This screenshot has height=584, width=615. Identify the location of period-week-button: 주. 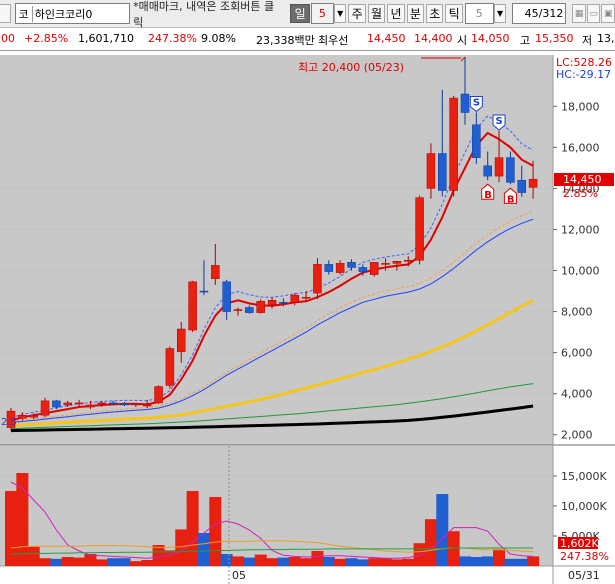
(357, 13).